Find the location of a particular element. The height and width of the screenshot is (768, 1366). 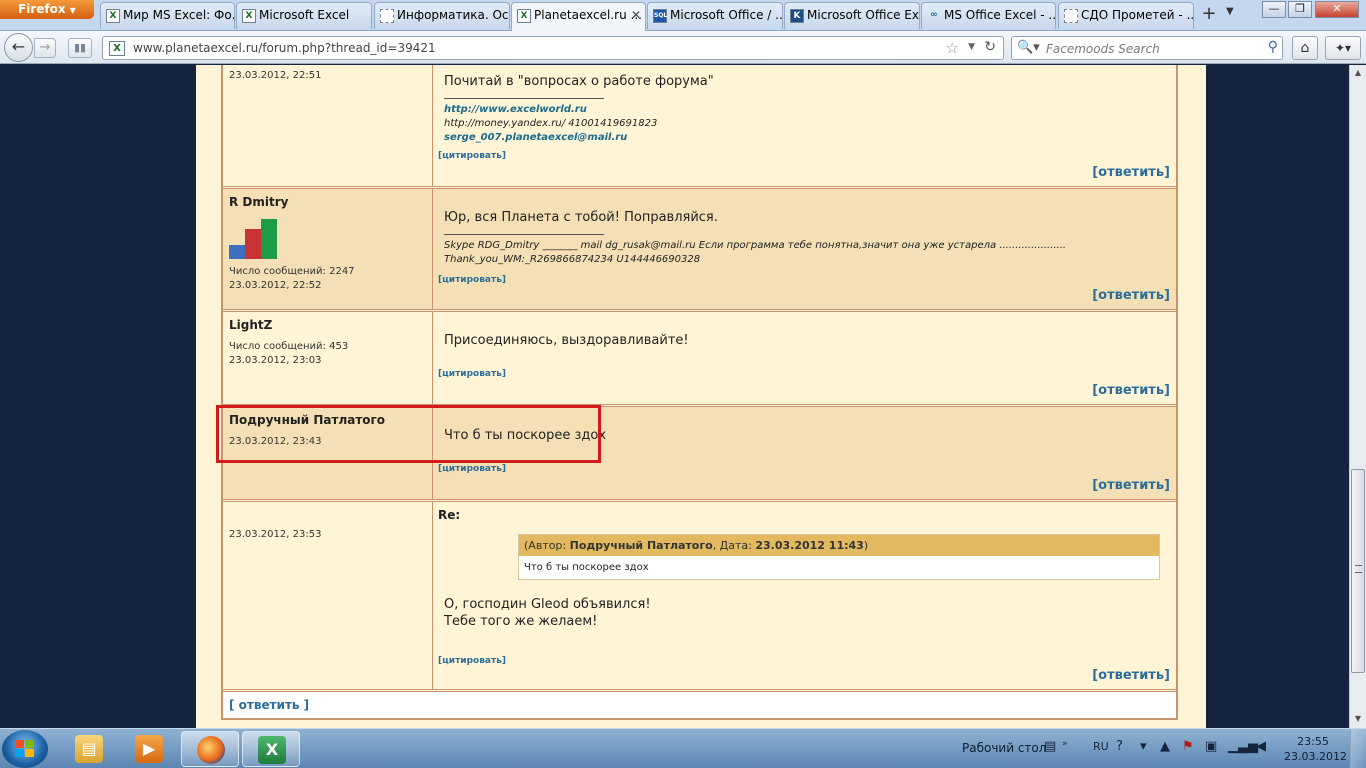

firefox-menu-button: Firefox ▼ is located at coordinates (47, 9).